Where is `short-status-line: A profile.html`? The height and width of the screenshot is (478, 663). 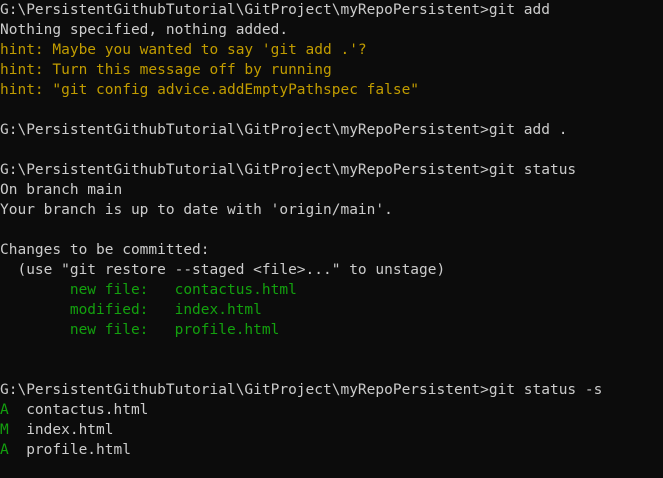
short-status-line: A profile.html is located at coordinates (331, 450).